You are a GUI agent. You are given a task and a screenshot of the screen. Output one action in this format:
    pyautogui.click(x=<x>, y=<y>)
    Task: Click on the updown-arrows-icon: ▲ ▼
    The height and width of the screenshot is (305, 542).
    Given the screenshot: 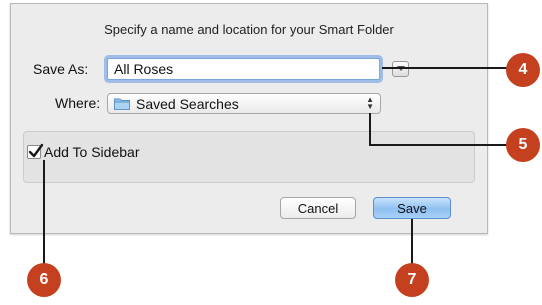 What is the action you would take?
    pyautogui.click(x=370, y=103)
    